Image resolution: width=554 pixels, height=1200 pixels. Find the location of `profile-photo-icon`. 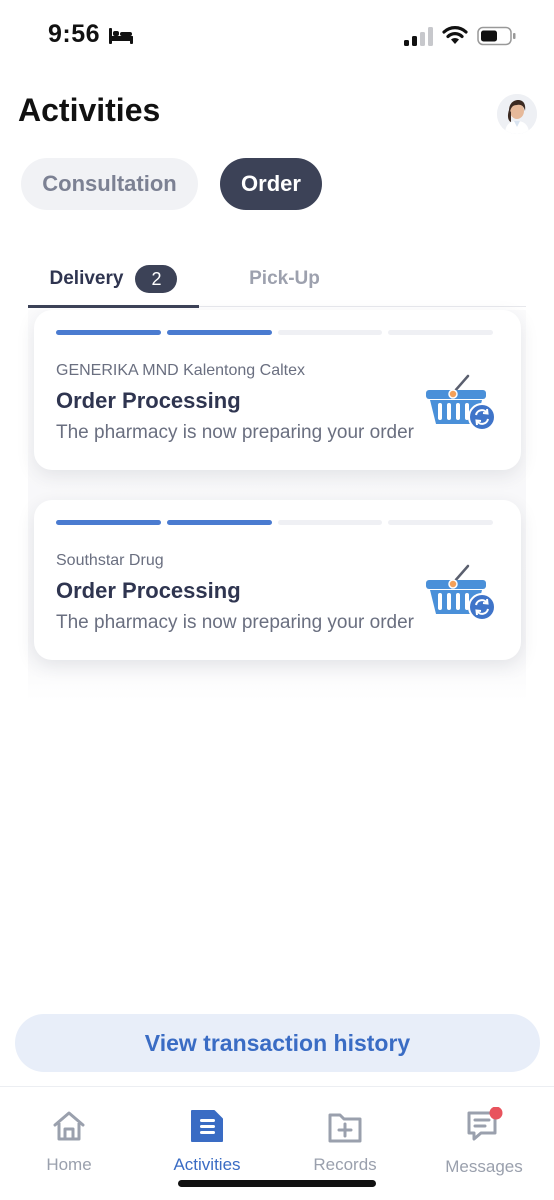

profile-photo-icon is located at coordinates (517, 114).